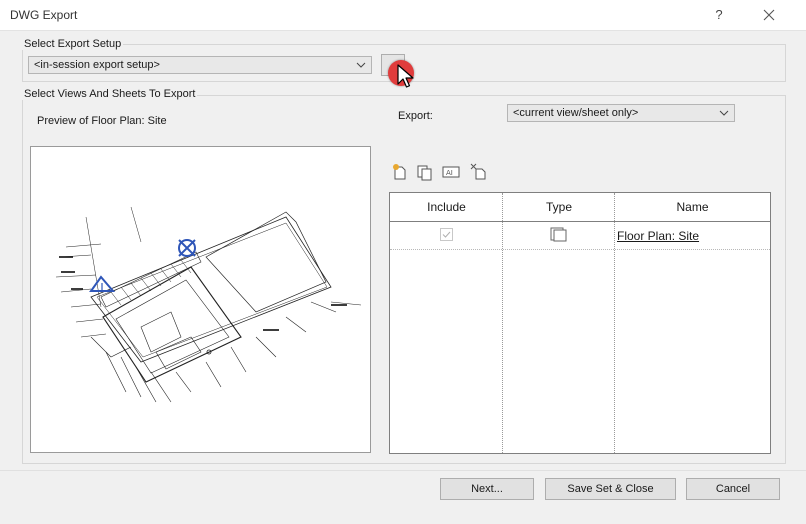  What do you see at coordinates (400, 172) in the screenshot?
I see `new-set-icon` at bounding box center [400, 172].